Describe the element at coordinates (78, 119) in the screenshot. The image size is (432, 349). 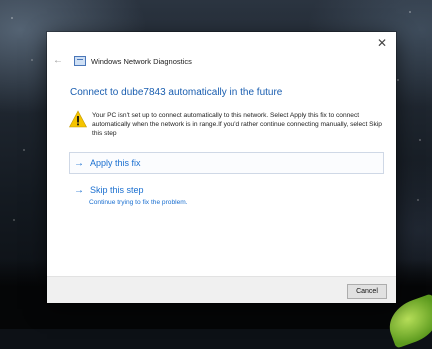
I see `warning-icon` at that location.